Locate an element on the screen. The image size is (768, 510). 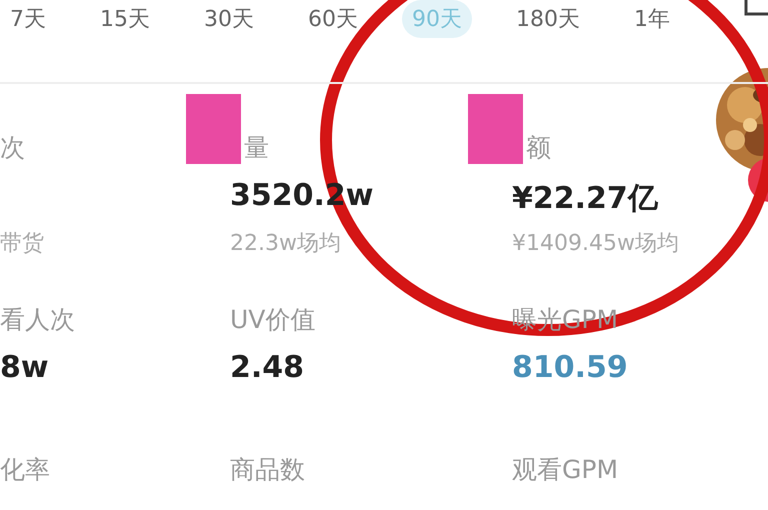
period-tab: 60天 is located at coordinates (333, 19).